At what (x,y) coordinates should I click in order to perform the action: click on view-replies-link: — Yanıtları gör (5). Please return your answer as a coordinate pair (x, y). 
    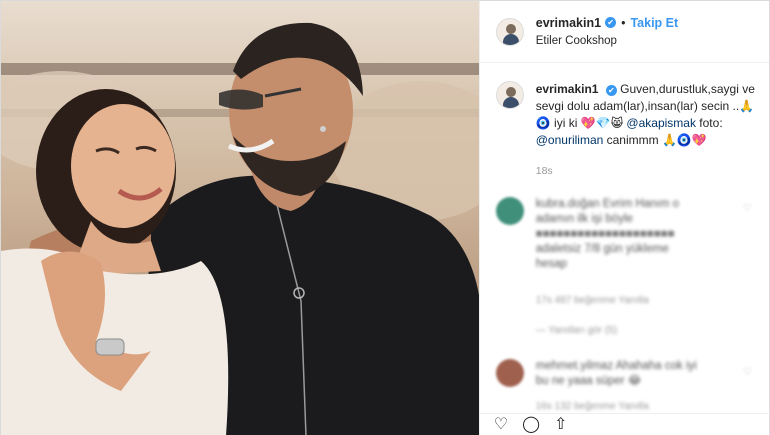
    Looking at the image, I should click on (576, 330).